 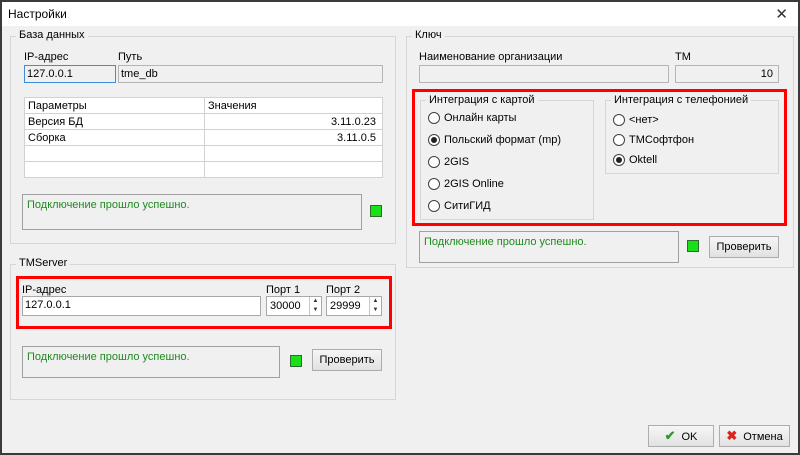 What do you see at coordinates (345, 306) in the screenshot?
I see `port2-value: 29999` at bounding box center [345, 306].